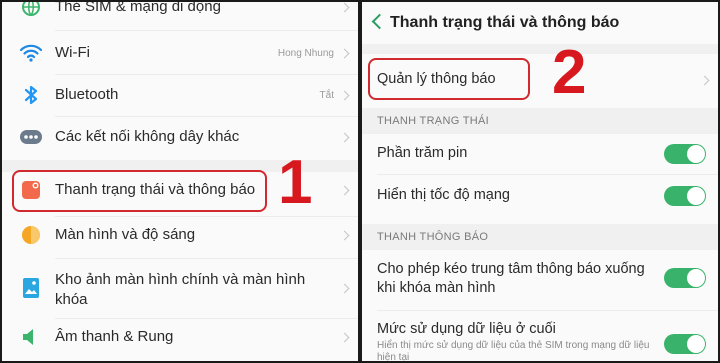 This screenshot has width=720, height=363. I want to click on settings-item-display: Màn hình và độ sáng, so click(180, 235).